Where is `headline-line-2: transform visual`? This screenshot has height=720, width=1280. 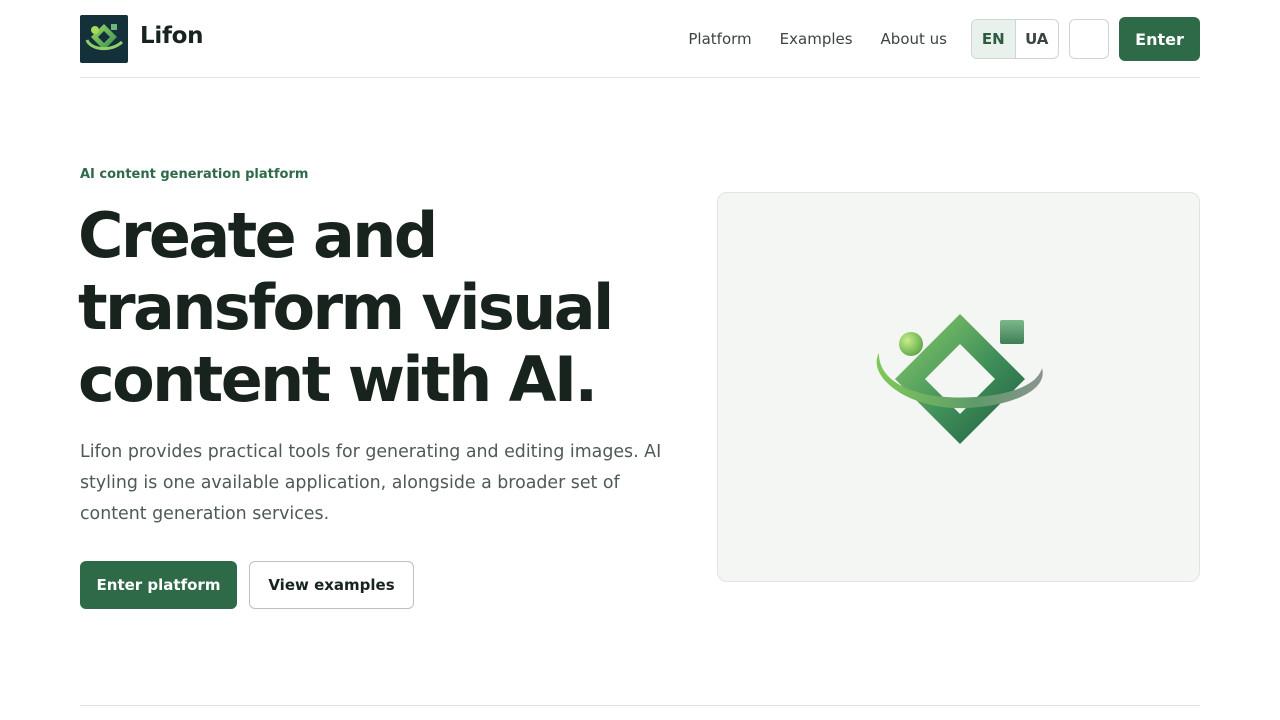 headline-line-2: transform visual is located at coordinates (346, 307).